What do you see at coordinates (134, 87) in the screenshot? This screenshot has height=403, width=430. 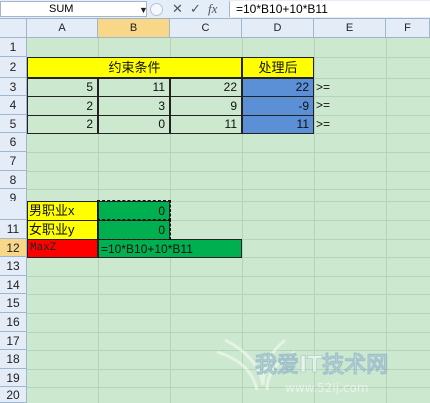 I see `cell-b3: 11` at bounding box center [134, 87].